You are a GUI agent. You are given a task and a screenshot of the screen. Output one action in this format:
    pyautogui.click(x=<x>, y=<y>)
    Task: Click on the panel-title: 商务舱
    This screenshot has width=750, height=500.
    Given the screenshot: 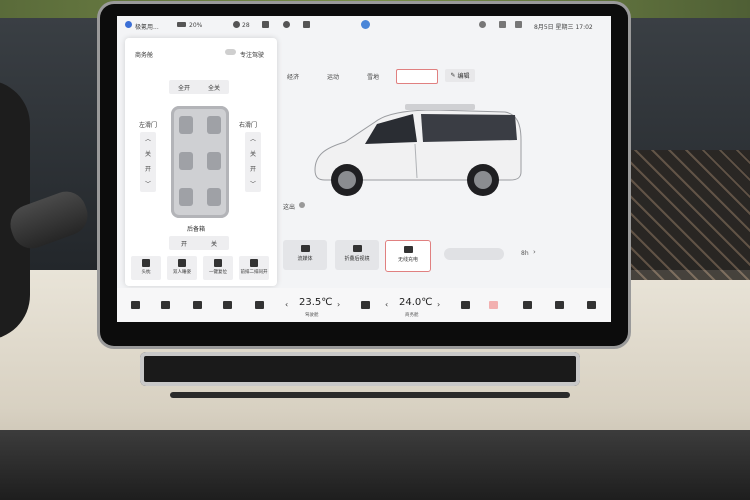 What is the action you would take?
    pyautogui.click(x=144, y=55)
    